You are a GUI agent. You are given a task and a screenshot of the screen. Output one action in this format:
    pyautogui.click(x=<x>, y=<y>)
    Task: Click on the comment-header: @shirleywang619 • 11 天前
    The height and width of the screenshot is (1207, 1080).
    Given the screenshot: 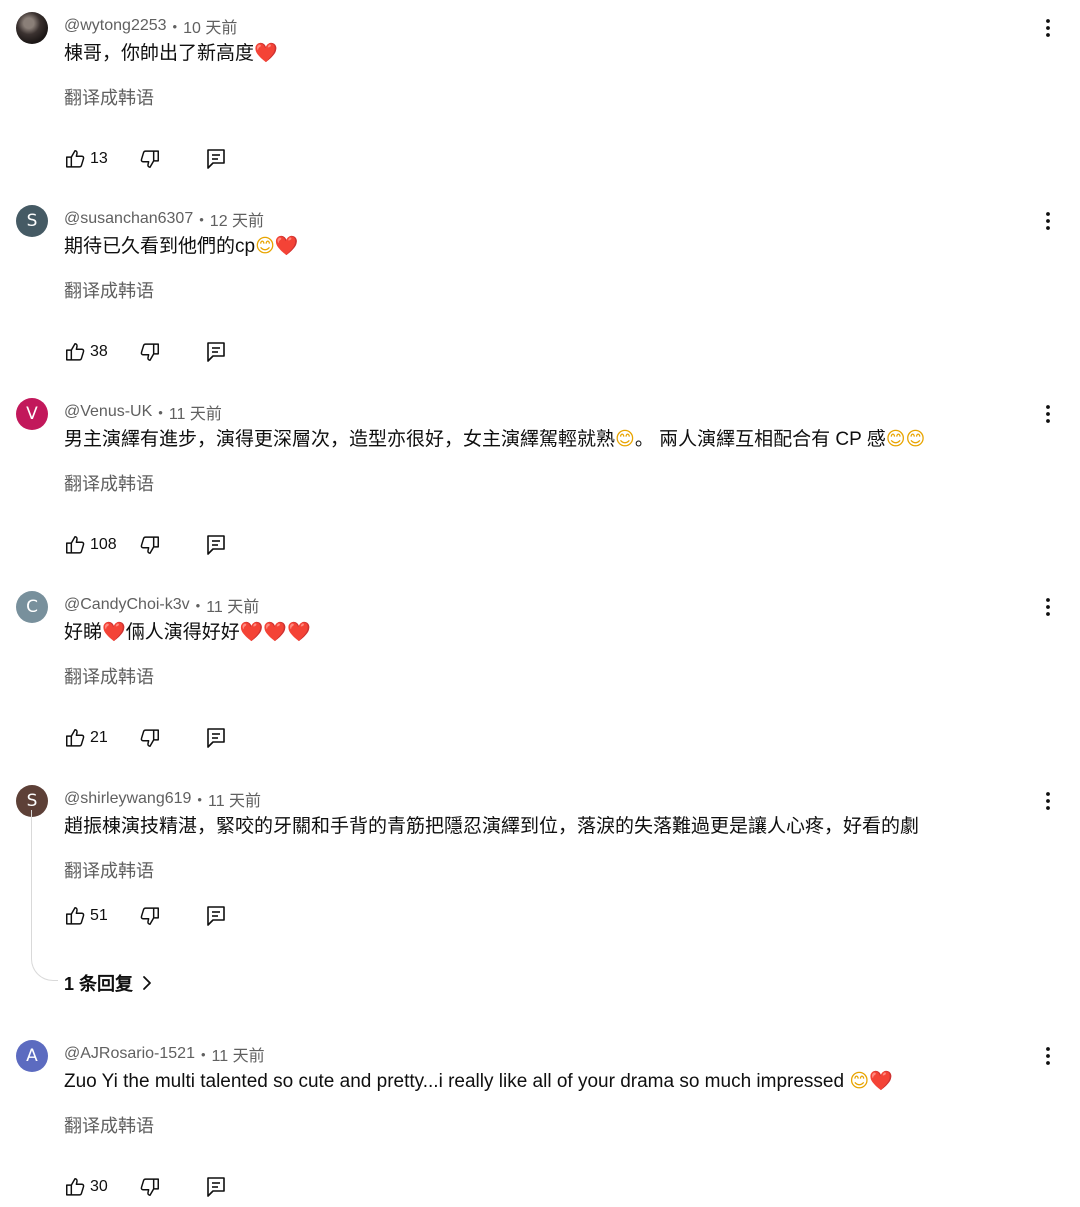 What is the action you would take?
    pyautogui.click(x=162, y=799)
    